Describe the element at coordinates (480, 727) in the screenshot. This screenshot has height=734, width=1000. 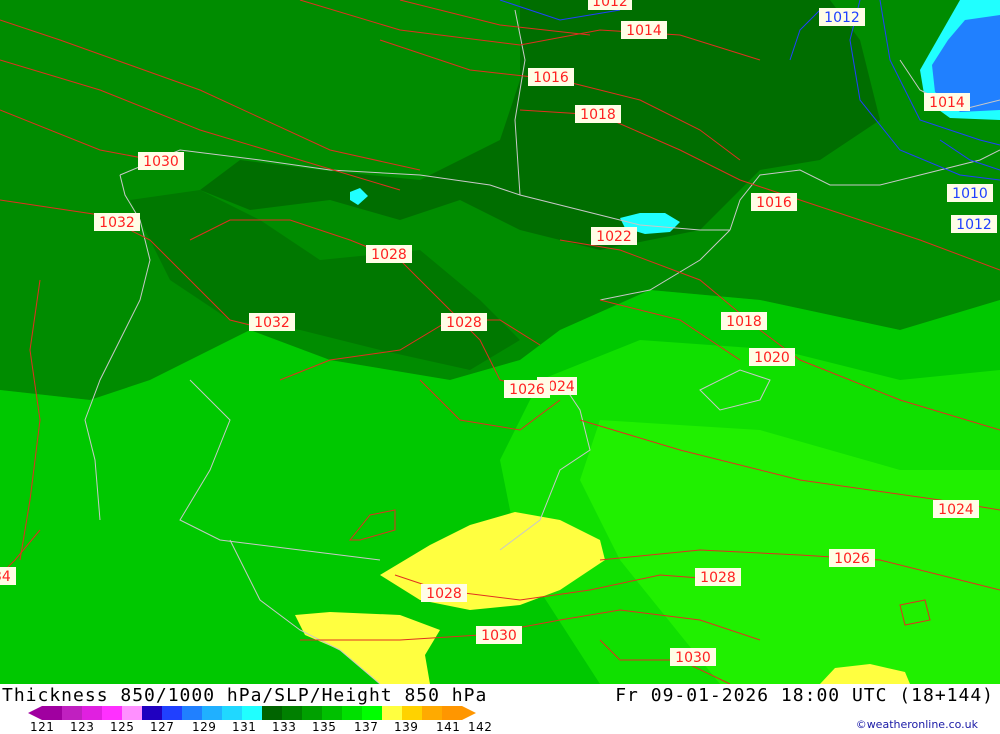
I see `legend-tick-label: 142` at that location.